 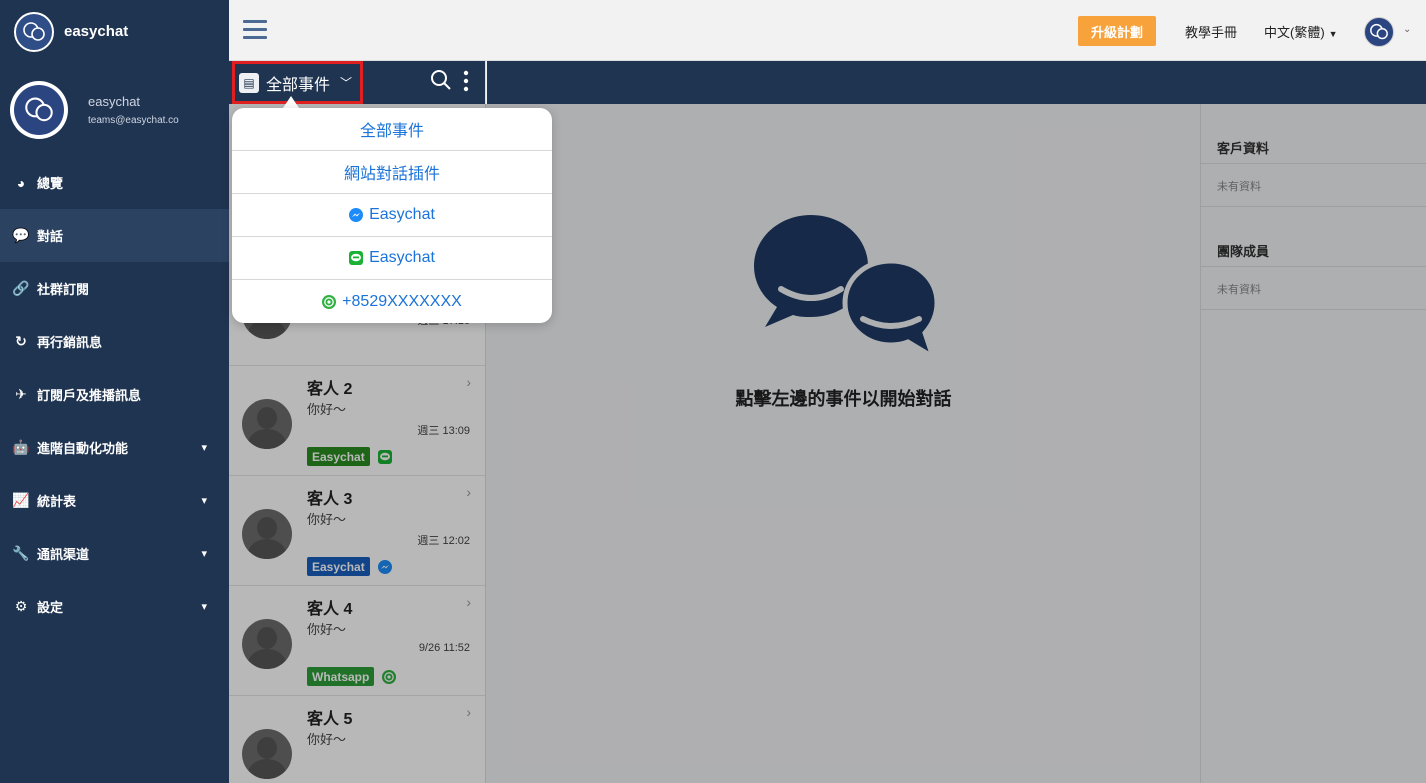 I want to click on refresh-icon: ↻, so click(x=21, y=341).